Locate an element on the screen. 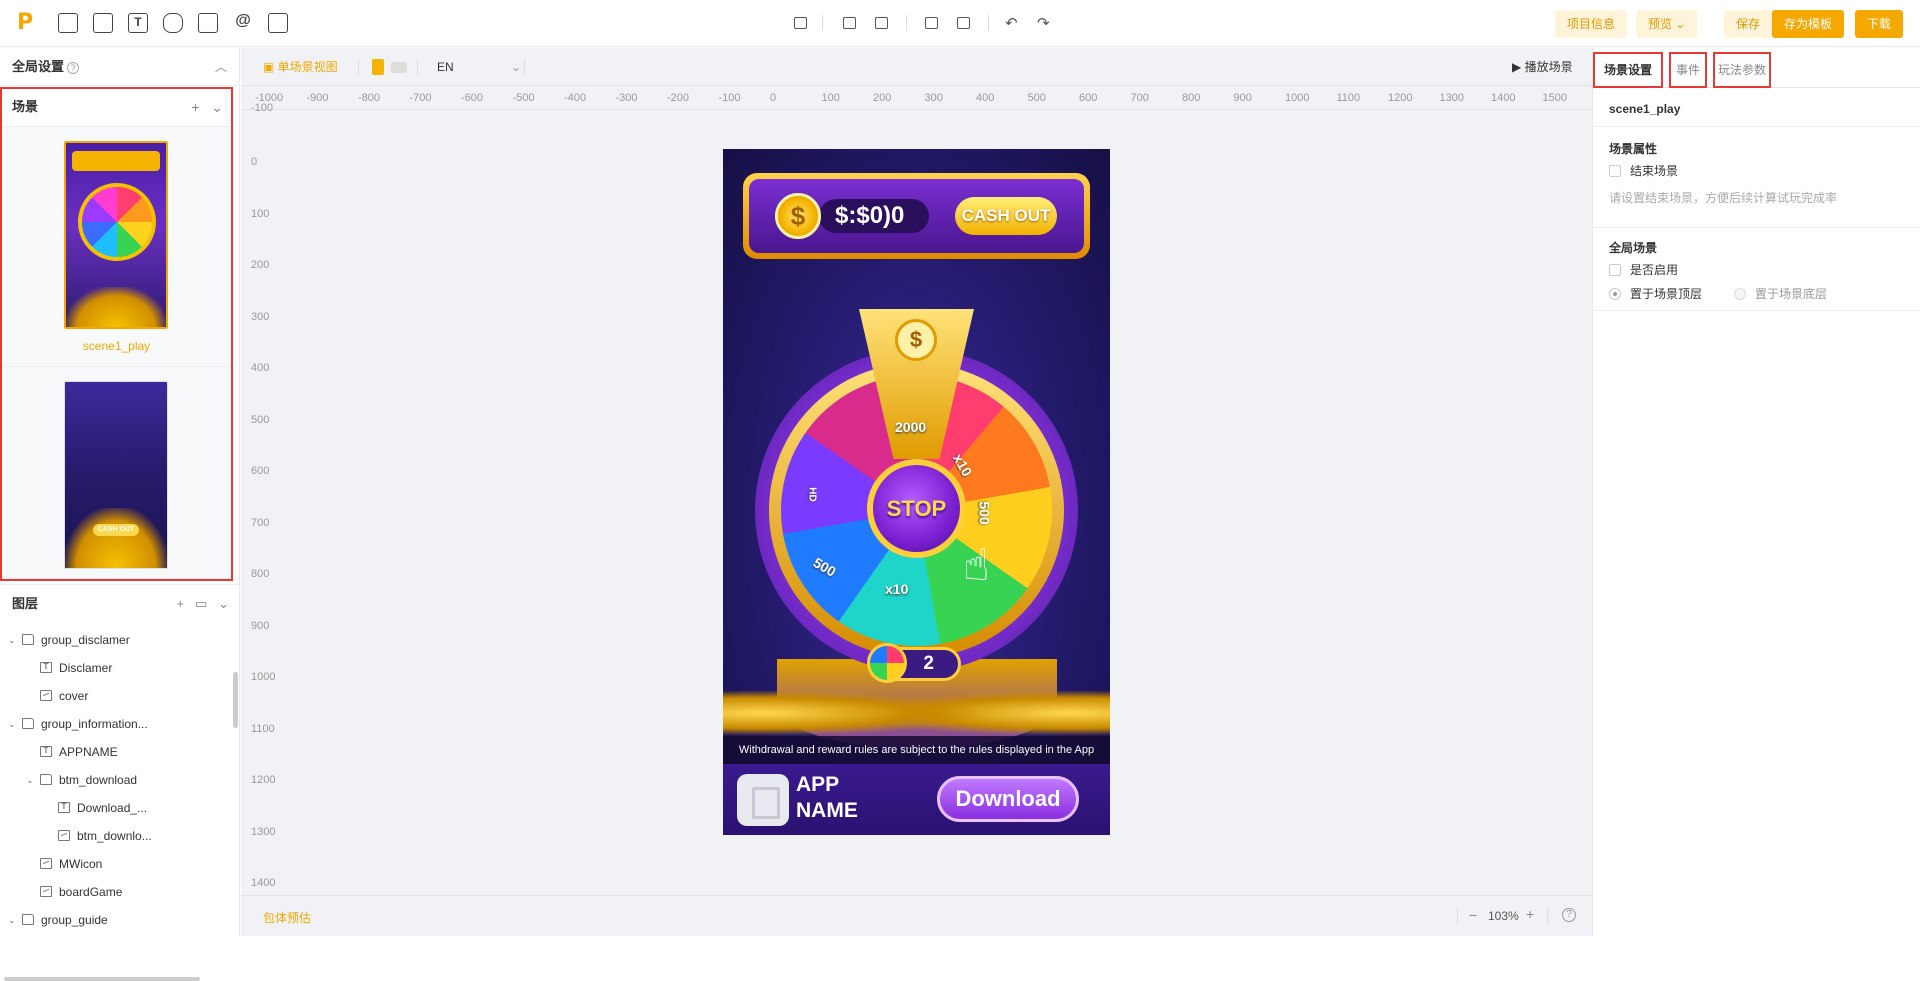 The image size is (1920, 981). cash-out-button: CASH OUT is located at coordinates (1006, 216).